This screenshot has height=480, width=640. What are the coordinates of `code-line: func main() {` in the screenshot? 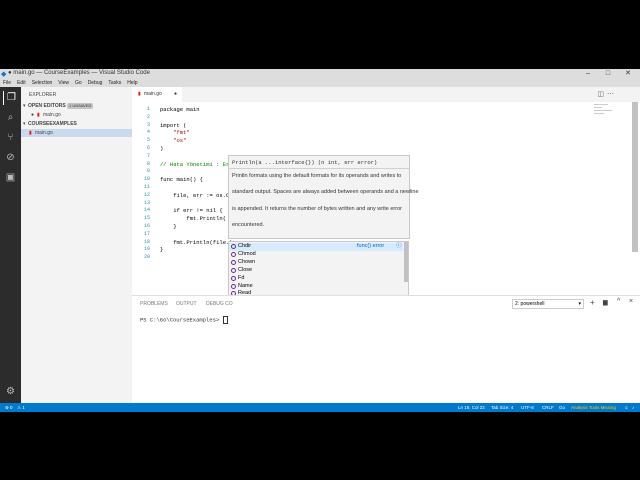 It's located at (181, 180).